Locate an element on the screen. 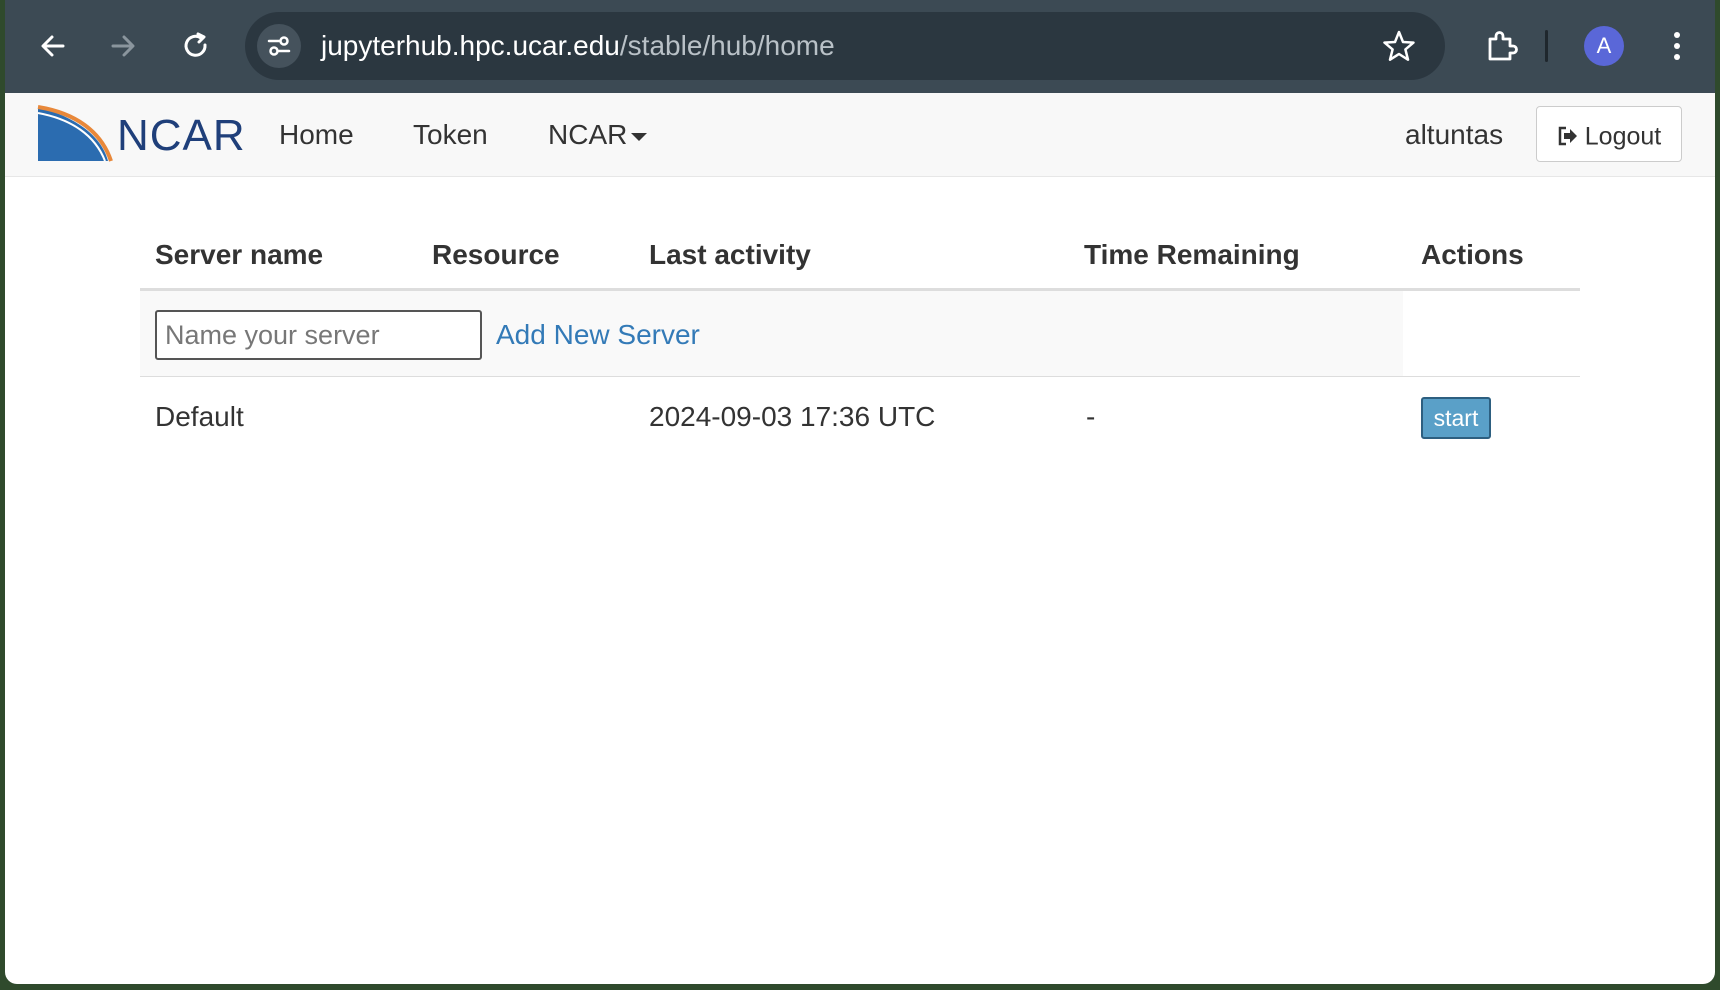 The width and height of the screenshot is (1720, 990). ncar-logo: NCAR is located at coordinates (142, 134).